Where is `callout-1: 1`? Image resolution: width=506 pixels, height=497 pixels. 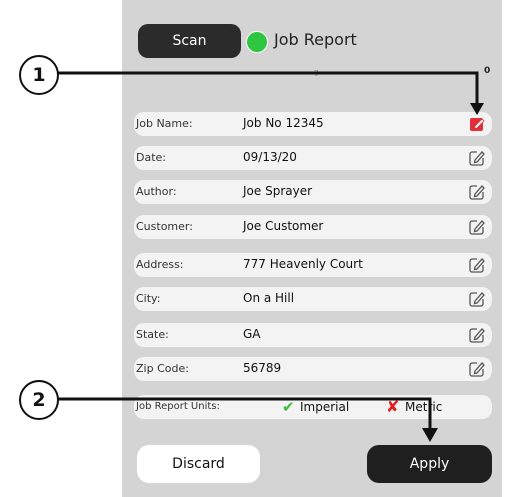
callout-1: 1 is located at coordinates (39, 75).